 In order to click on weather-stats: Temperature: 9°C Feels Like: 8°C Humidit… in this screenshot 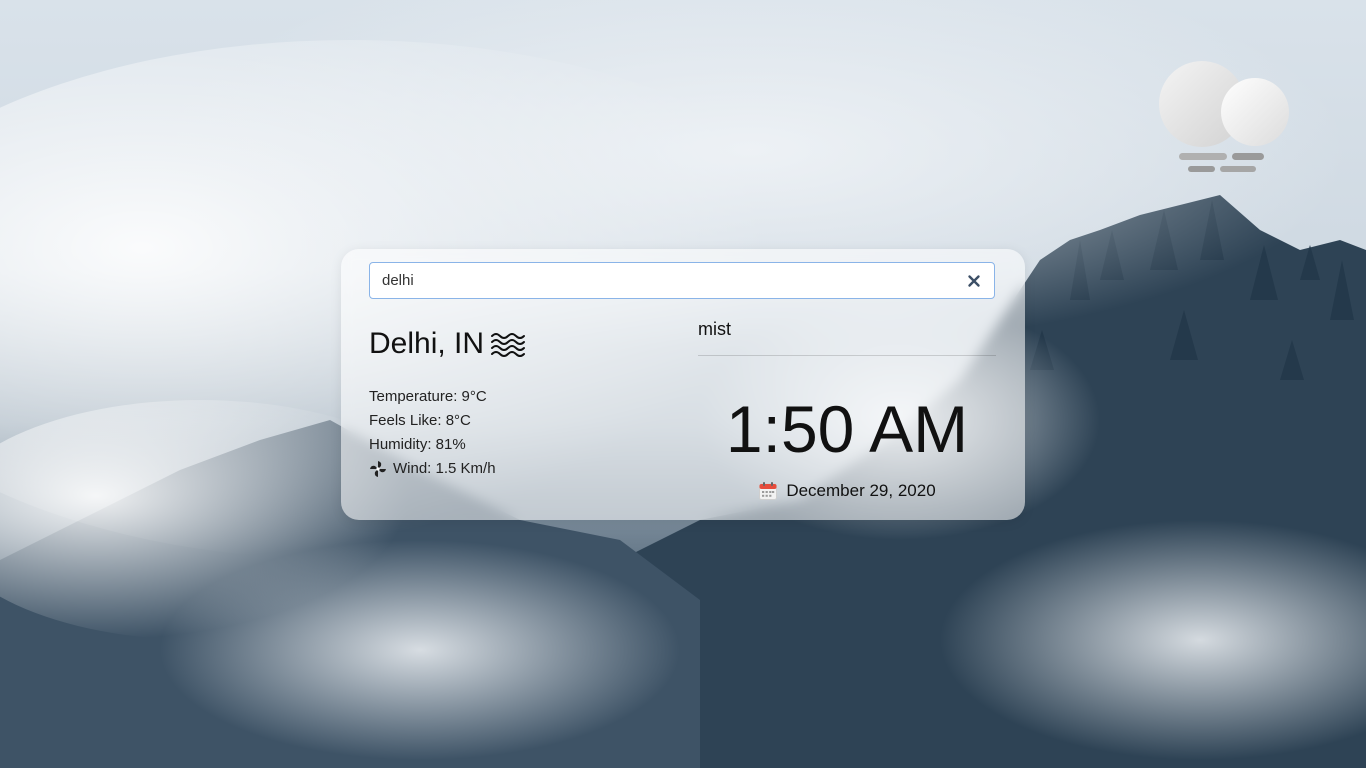, I will do `click(432, 433)`.